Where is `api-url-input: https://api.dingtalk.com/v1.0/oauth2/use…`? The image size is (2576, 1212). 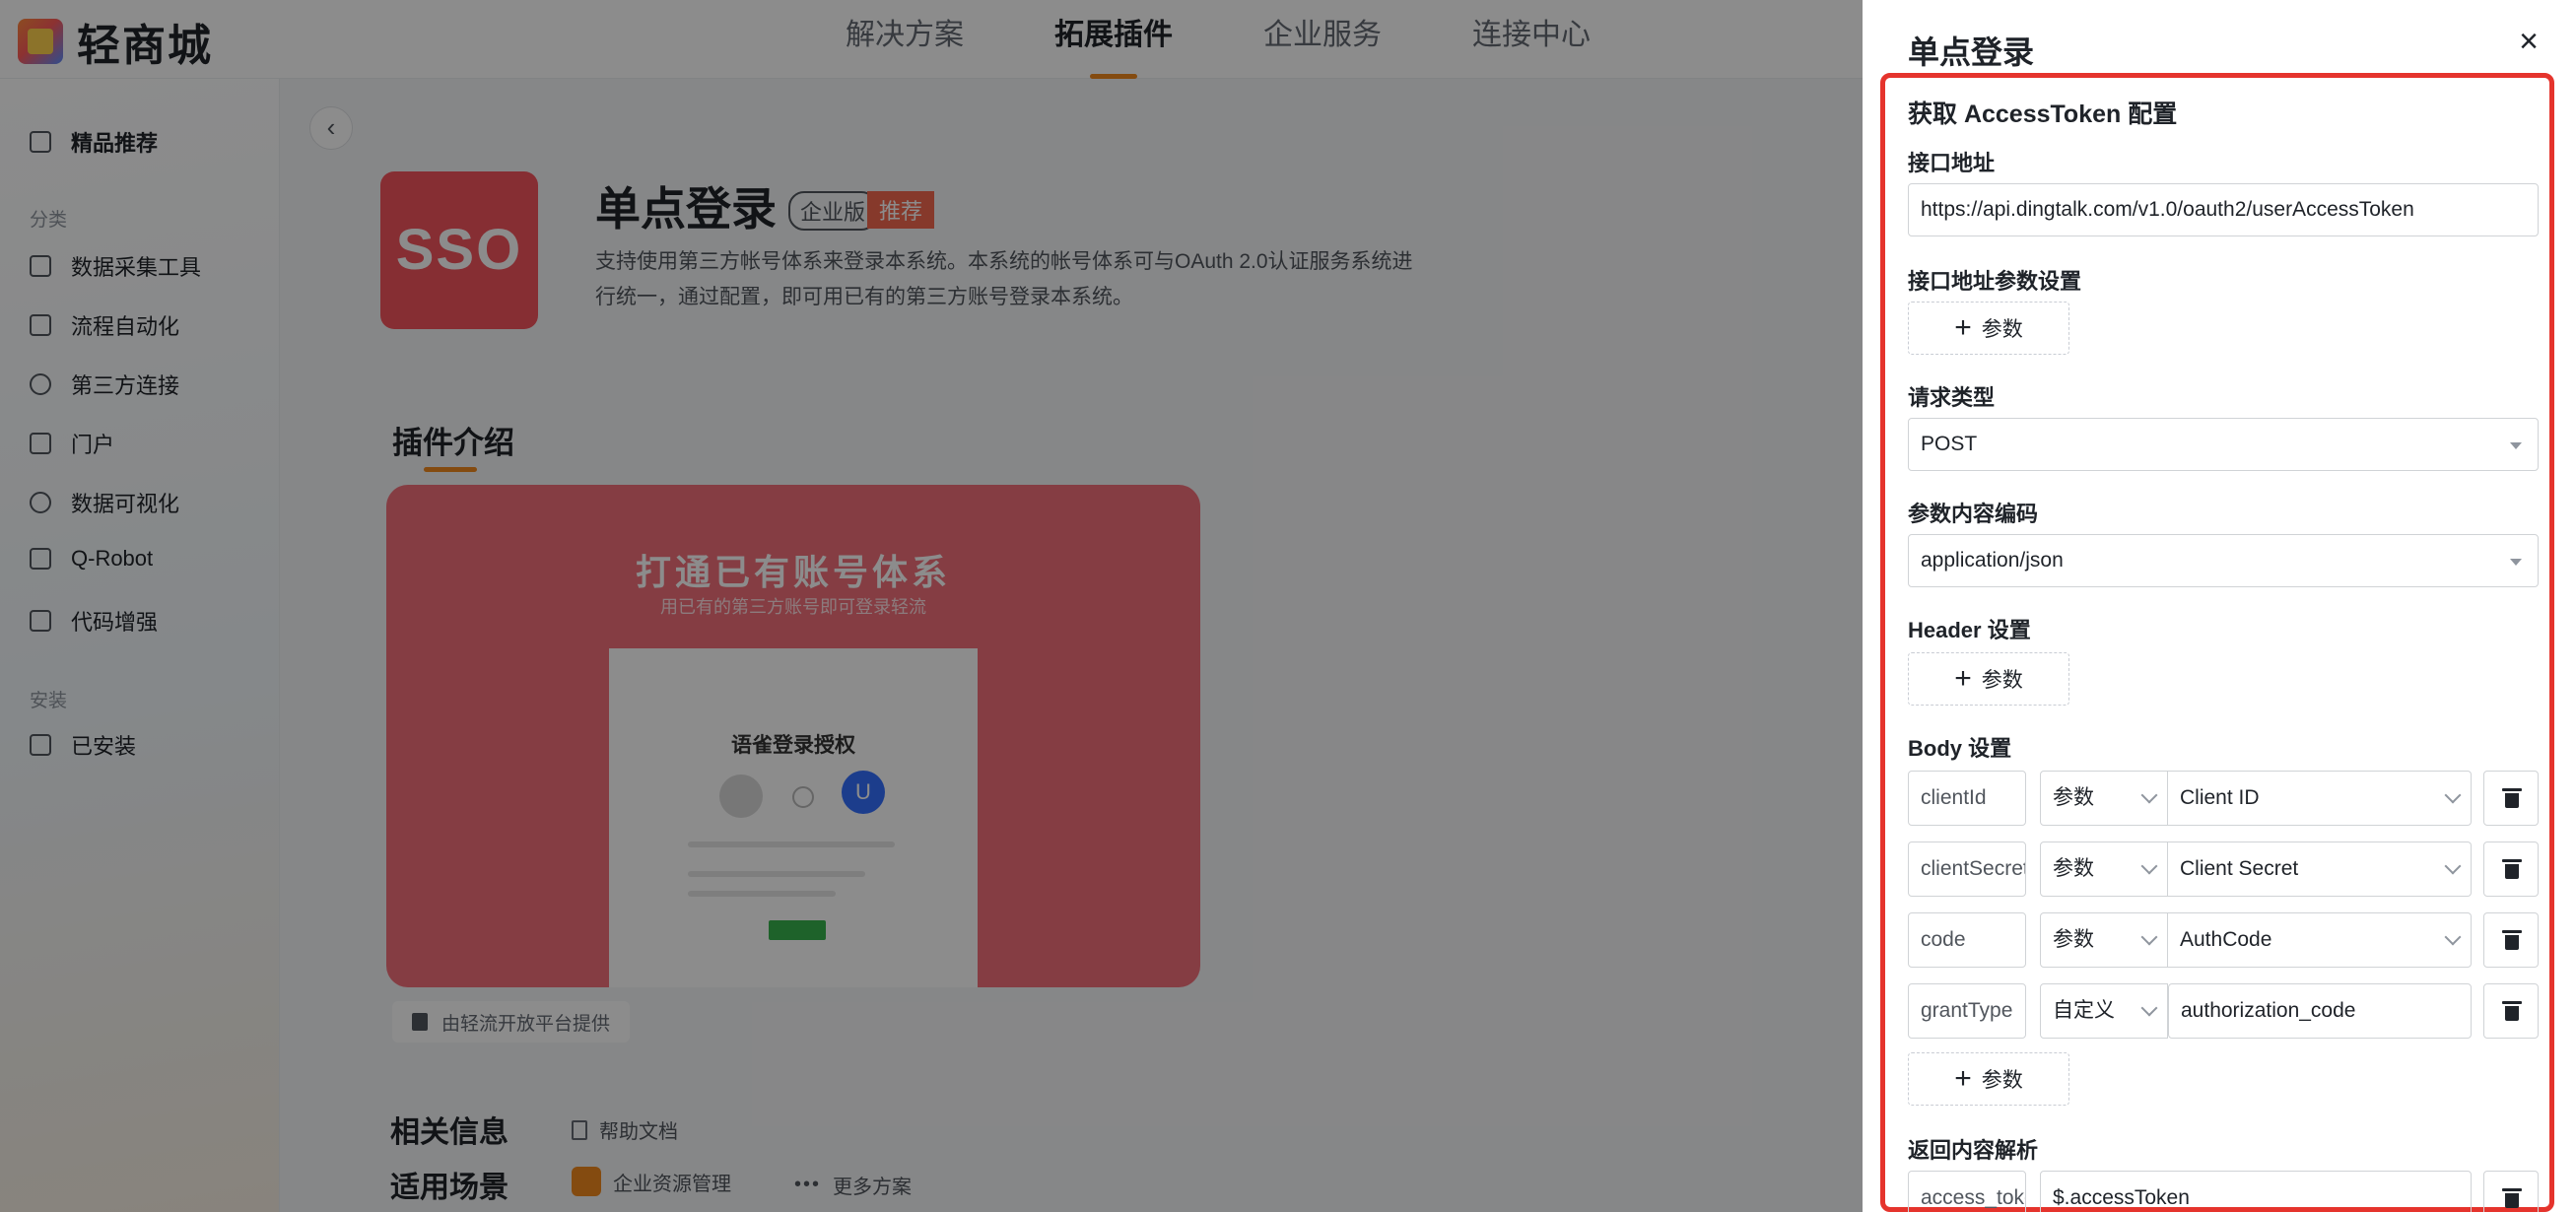
api-url-input: https://api.dingtalk.com/v1.0/oauth2/use… is located at coordinates (2223, 209).